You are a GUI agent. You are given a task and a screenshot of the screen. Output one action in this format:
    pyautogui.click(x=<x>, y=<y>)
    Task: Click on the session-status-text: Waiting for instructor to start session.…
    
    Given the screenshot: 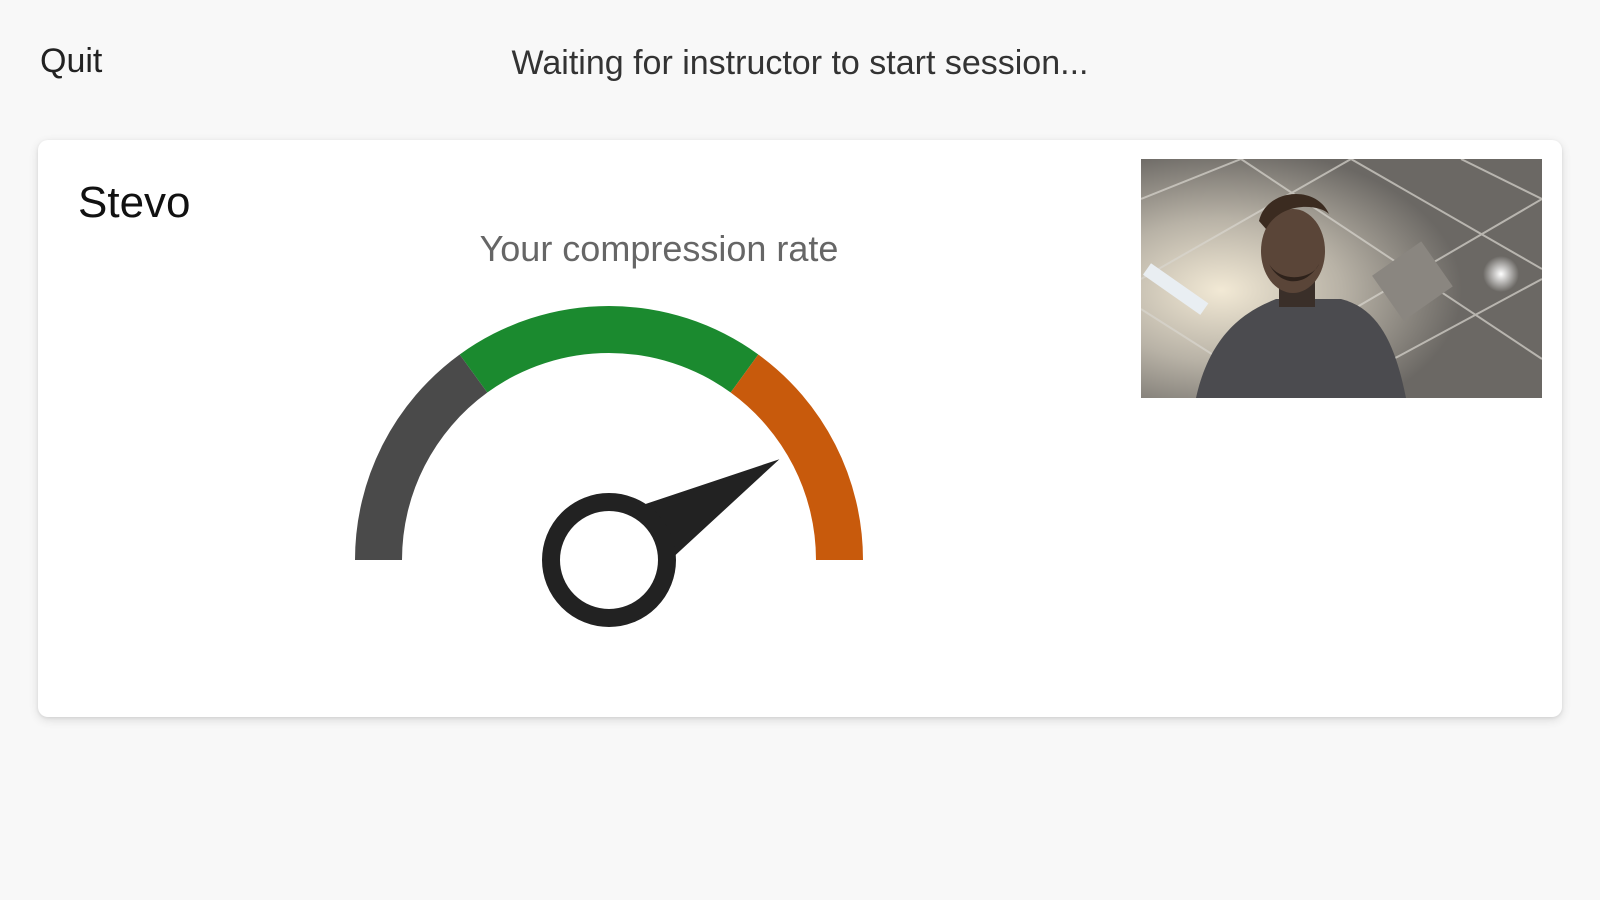 What is the action you would take?
    pyautogui.click(x=800, y=63)
    